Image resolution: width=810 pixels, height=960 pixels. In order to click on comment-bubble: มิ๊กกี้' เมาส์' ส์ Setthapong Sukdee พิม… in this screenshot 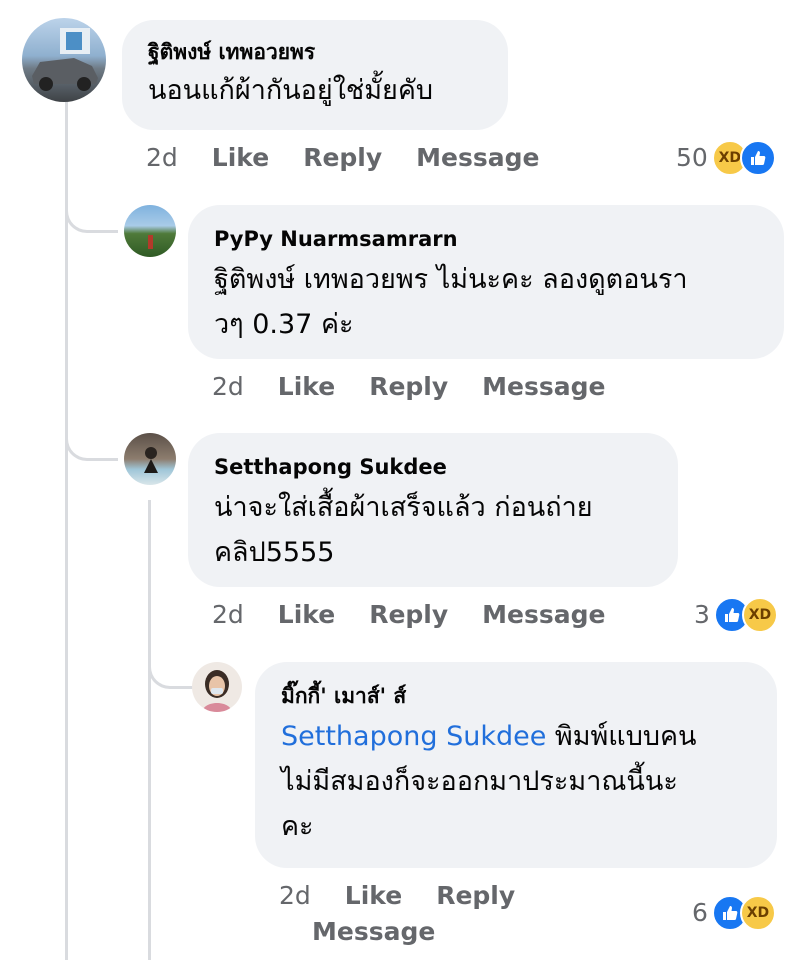, I will do `click(516, 765)`.